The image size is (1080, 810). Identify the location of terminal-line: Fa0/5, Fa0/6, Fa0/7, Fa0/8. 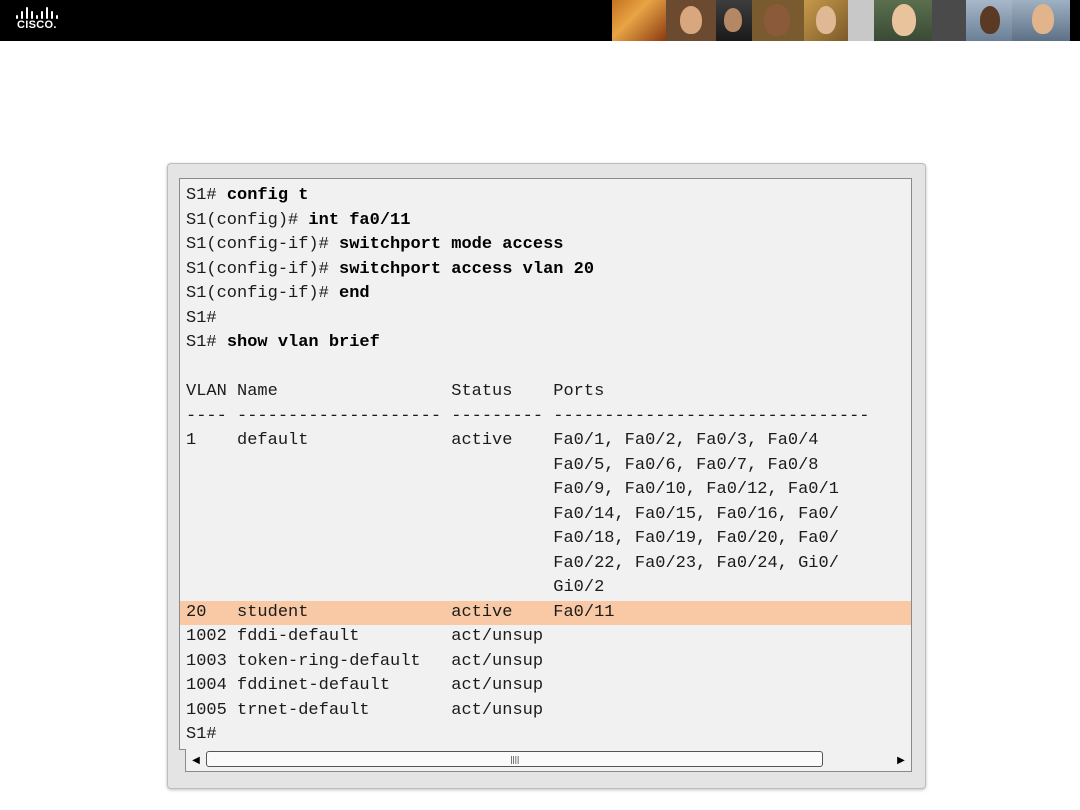
(548, 466).